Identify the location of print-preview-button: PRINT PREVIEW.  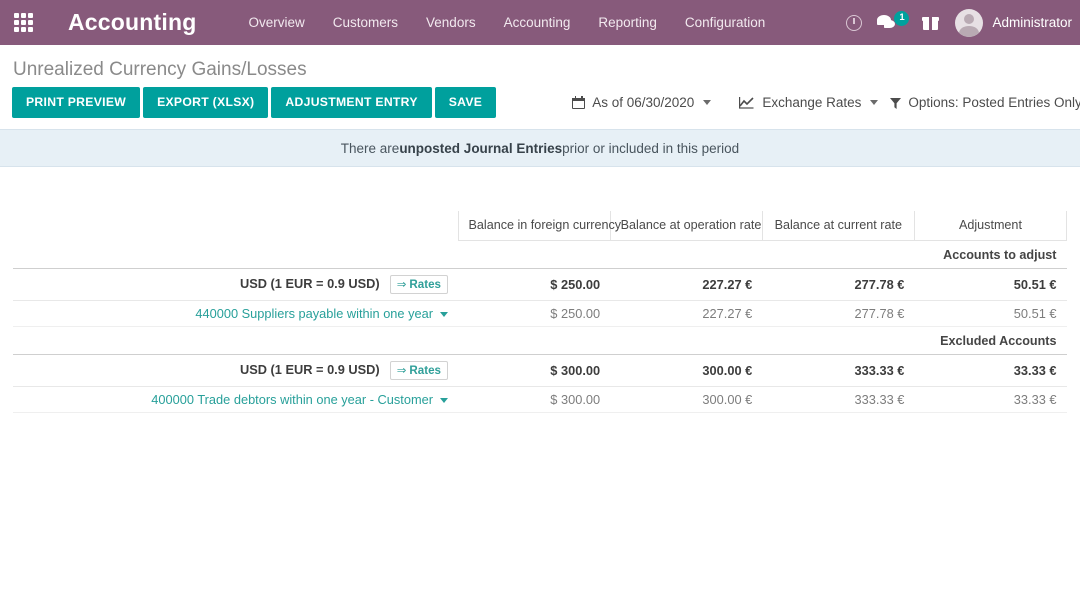
(76, 102).